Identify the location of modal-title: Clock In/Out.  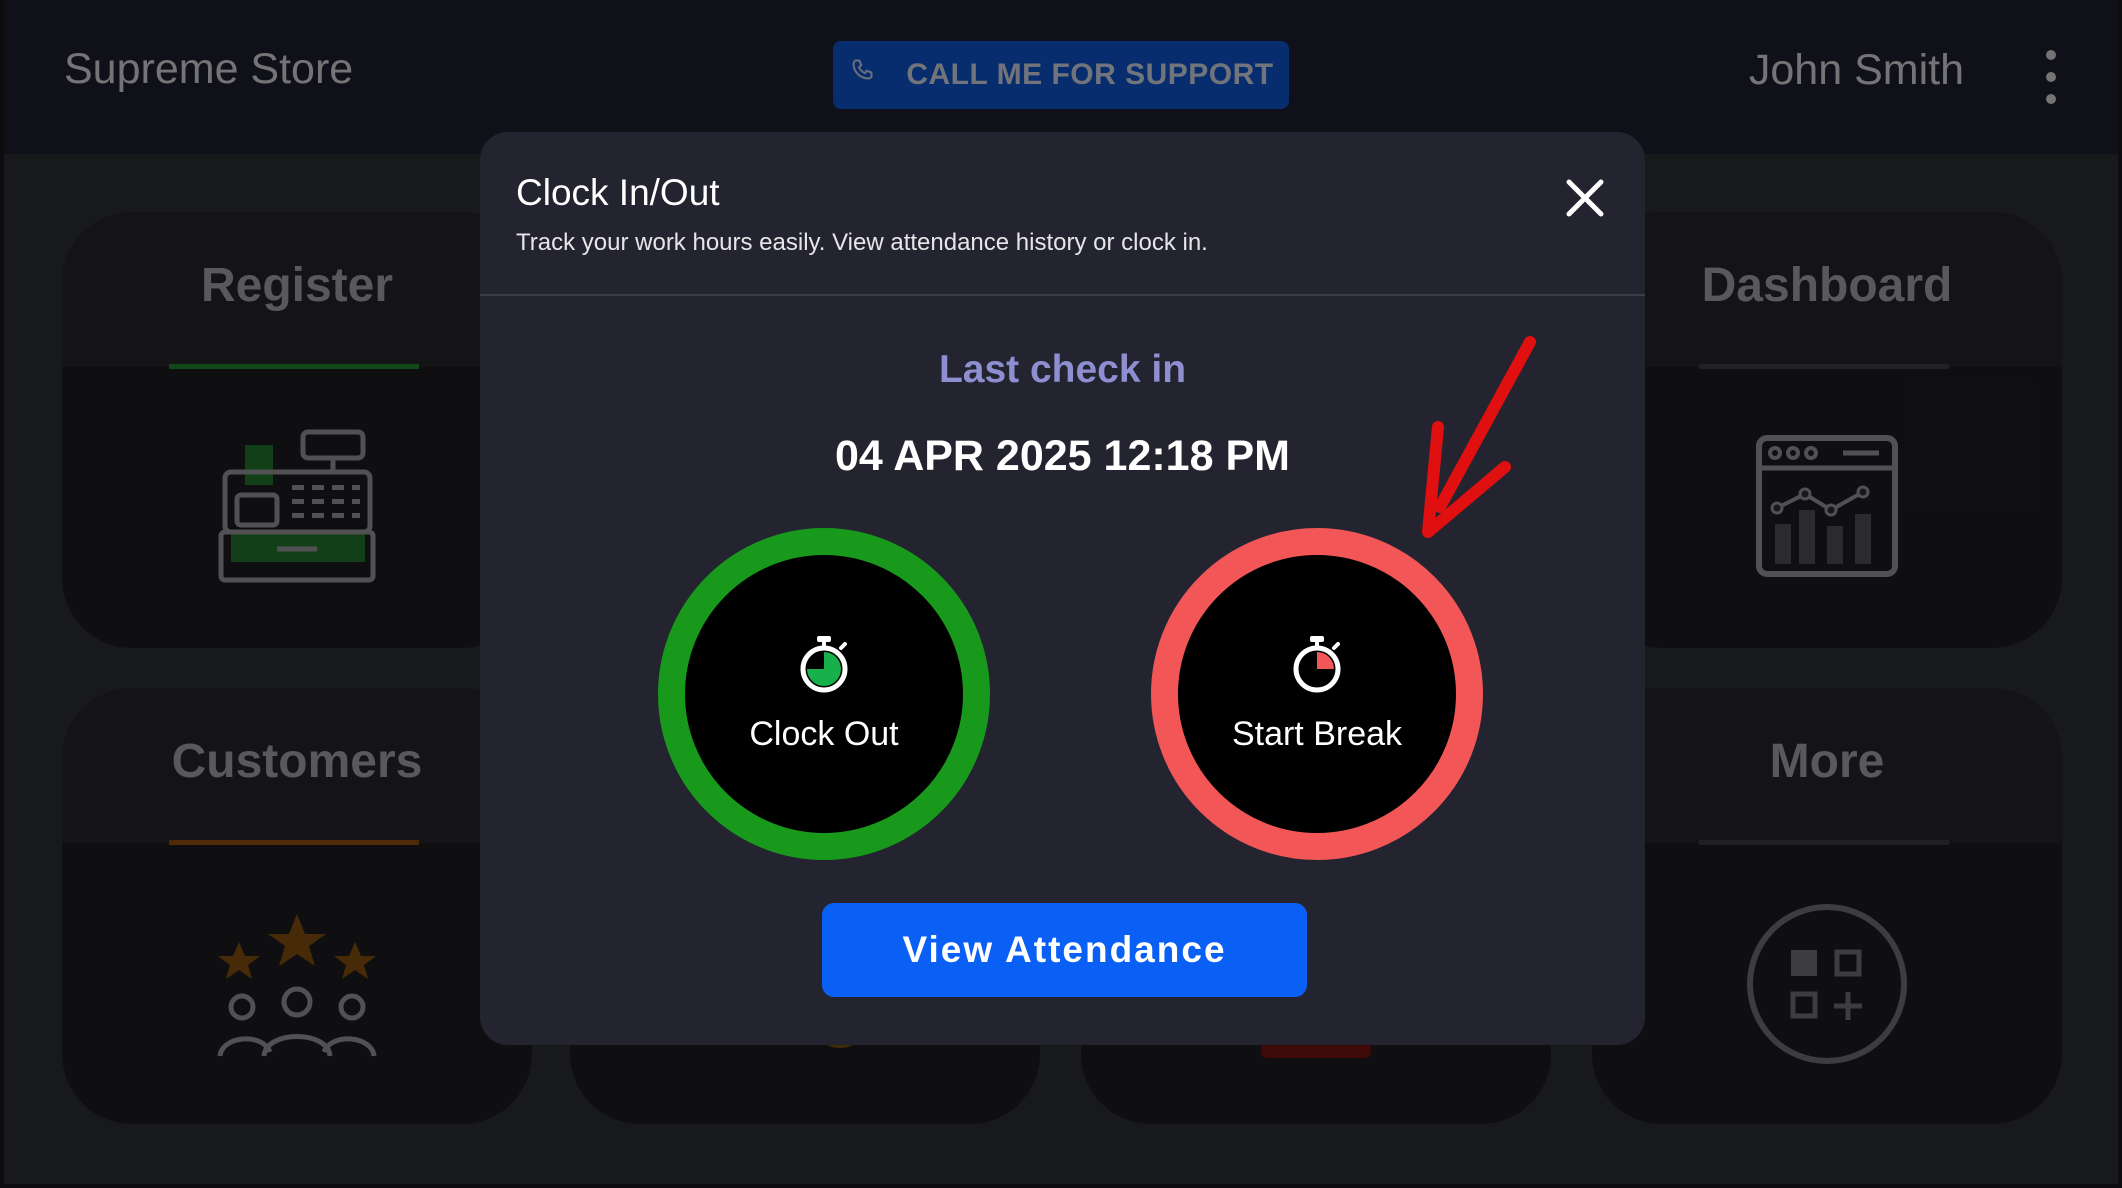
(618, 192).